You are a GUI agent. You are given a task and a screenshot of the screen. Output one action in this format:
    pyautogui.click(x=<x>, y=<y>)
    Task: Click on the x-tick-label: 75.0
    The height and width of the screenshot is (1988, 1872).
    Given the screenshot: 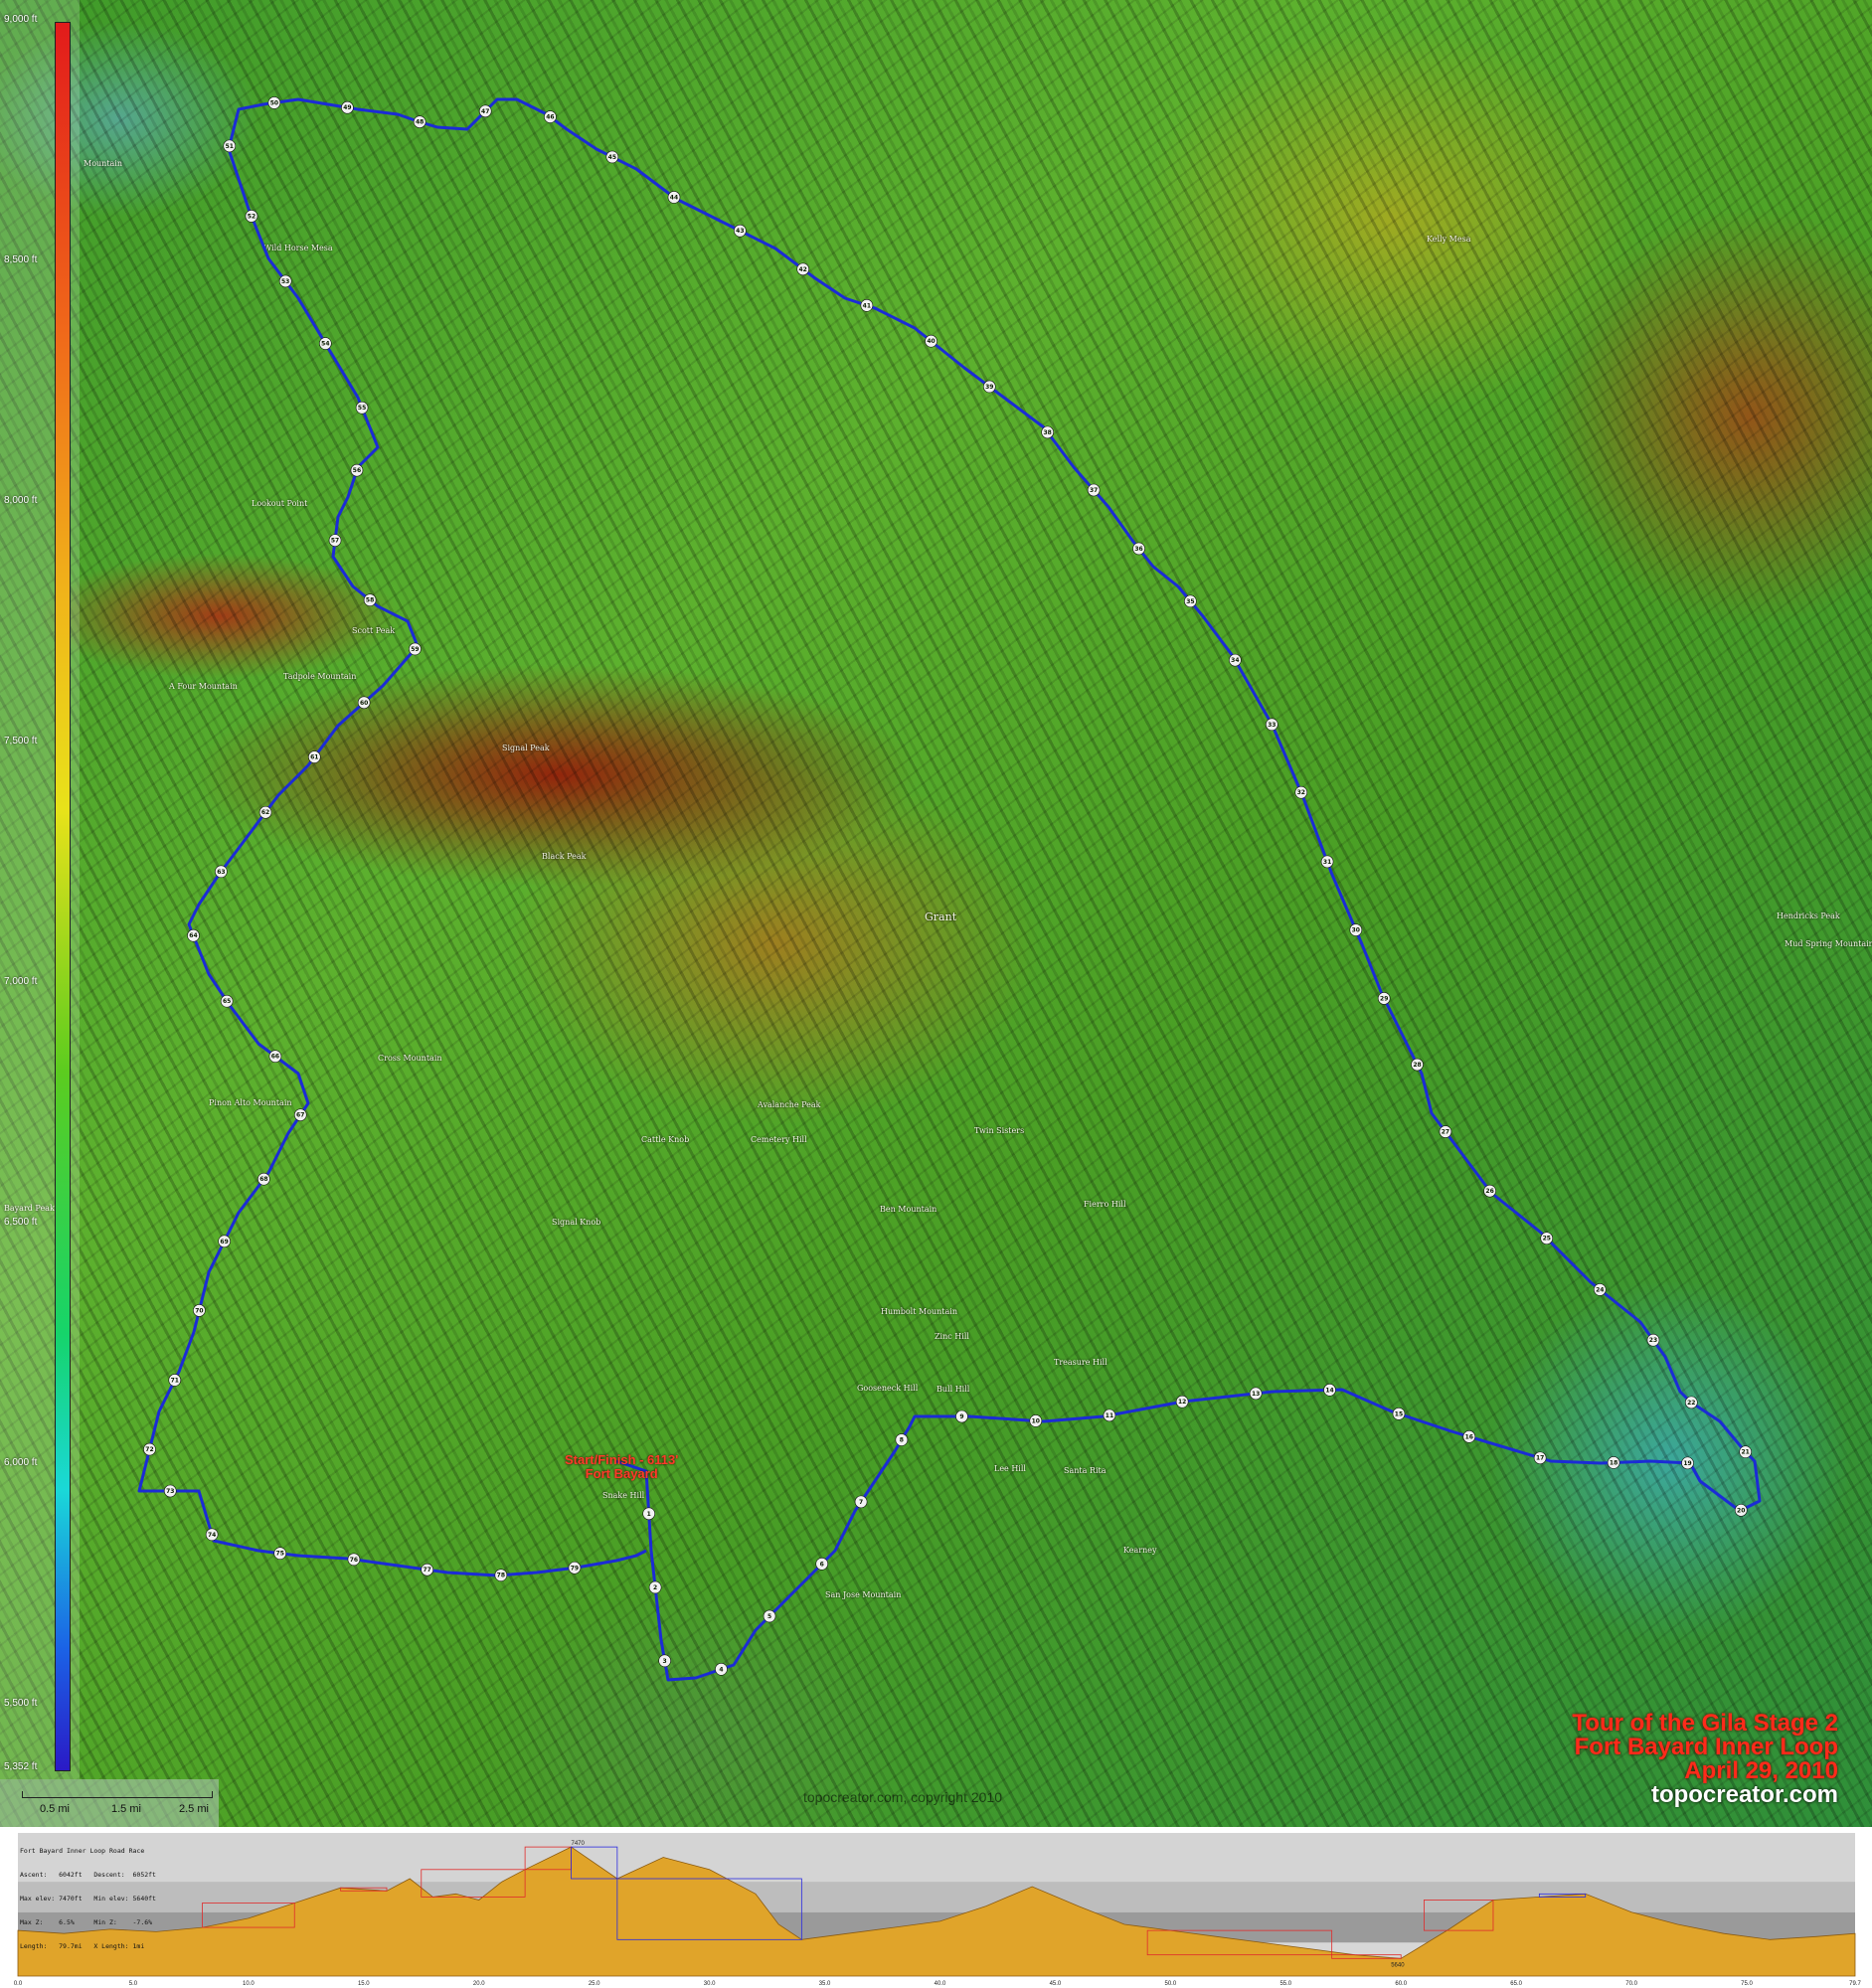 What is the action you would take?
    pyautogui.click(x=1747, y=1984)
    